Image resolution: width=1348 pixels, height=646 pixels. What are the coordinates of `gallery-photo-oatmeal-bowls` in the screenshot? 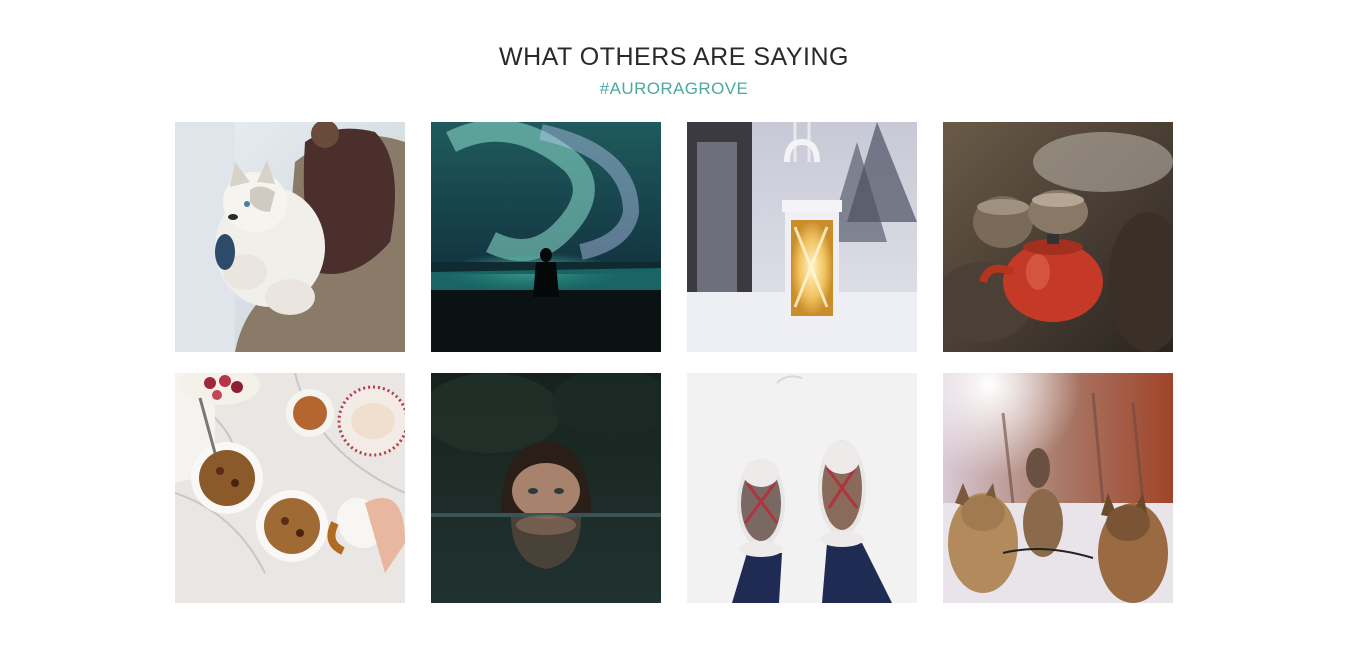 It's located at (290, 488).